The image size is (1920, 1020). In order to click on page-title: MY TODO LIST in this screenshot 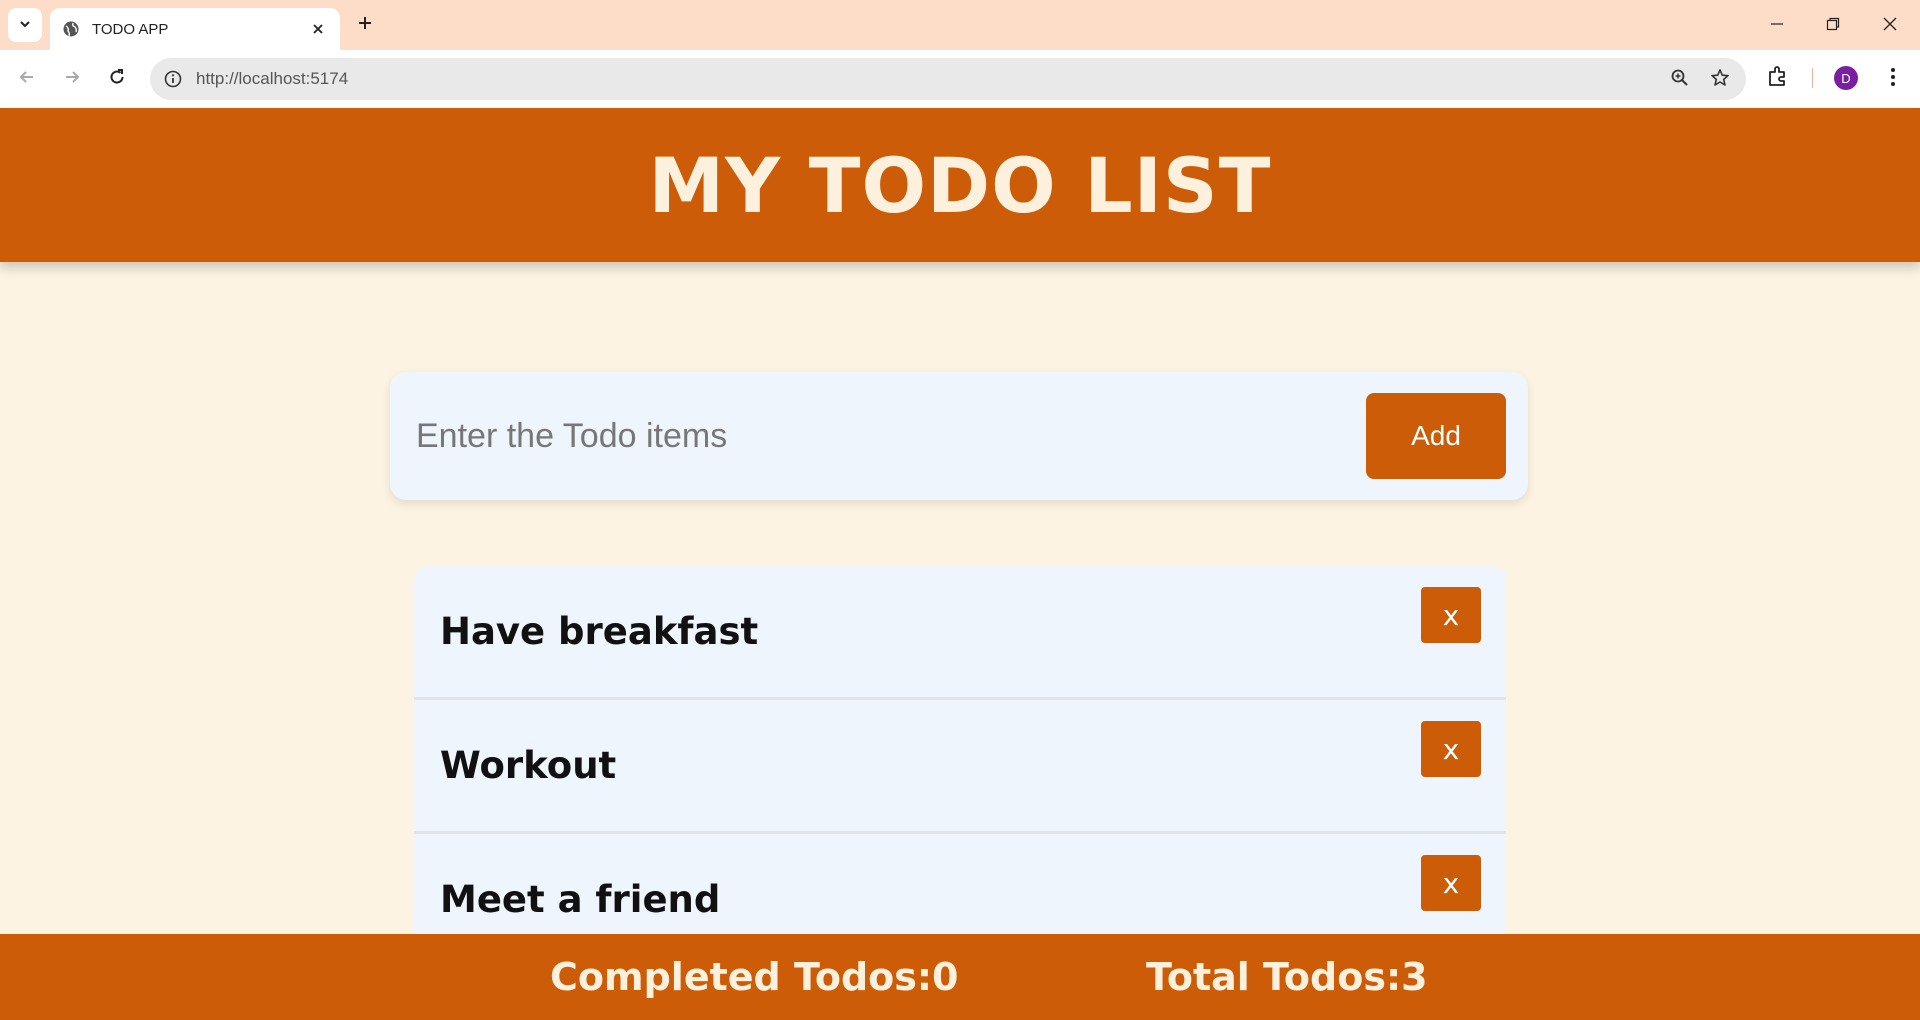, I will do `click(960, 185)`.